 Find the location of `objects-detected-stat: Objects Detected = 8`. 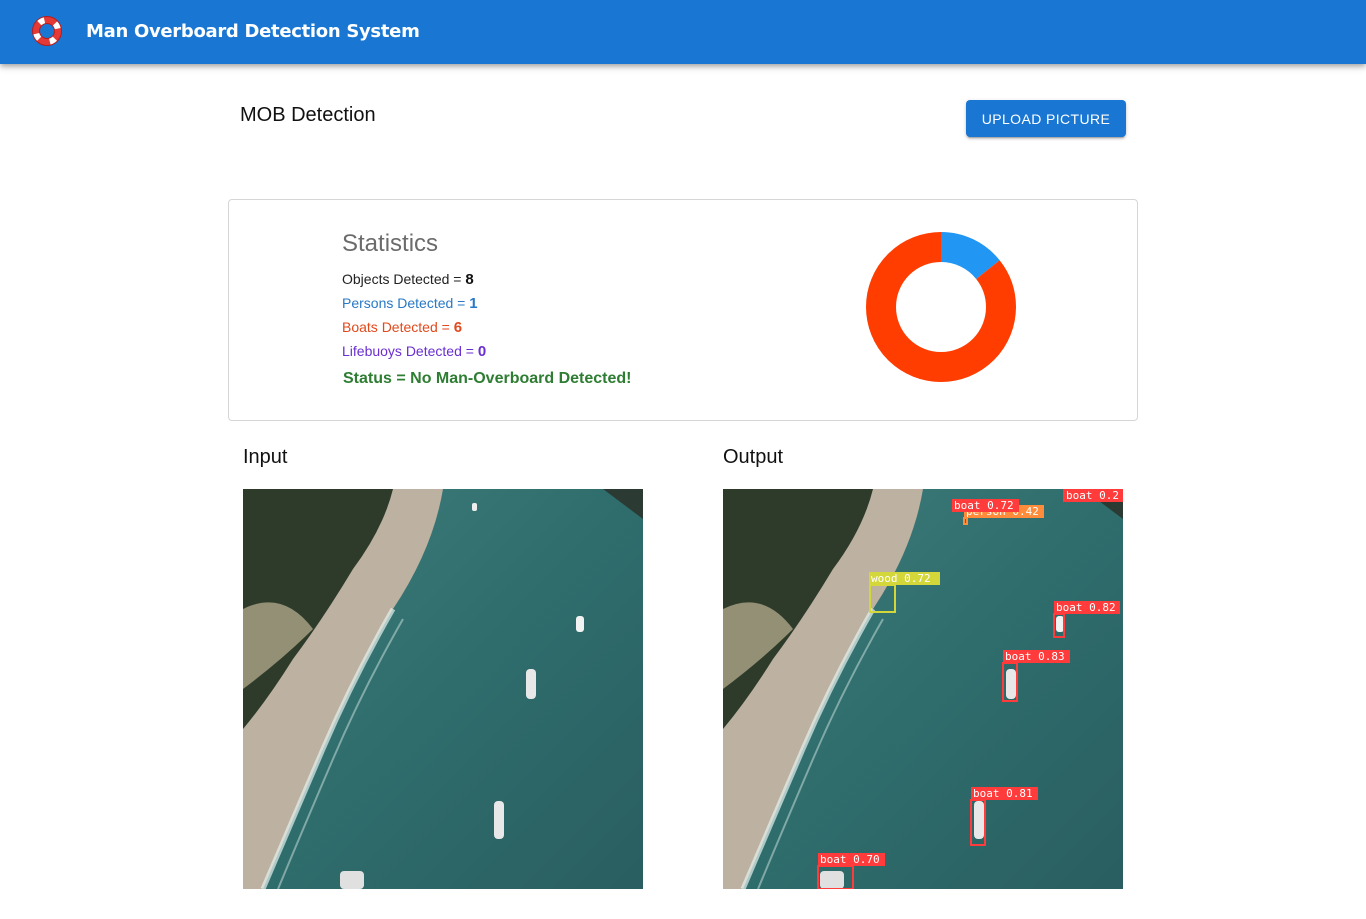

objects-detected-stat: Objects Detected = 8 is located at coordinates (408, 279).